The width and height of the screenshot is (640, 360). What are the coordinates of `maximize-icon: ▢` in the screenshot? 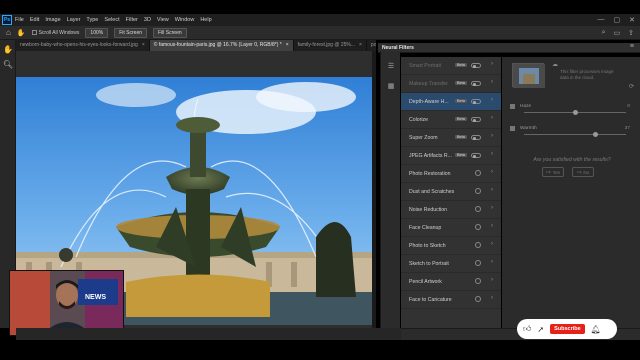 It's located at (617, 20).